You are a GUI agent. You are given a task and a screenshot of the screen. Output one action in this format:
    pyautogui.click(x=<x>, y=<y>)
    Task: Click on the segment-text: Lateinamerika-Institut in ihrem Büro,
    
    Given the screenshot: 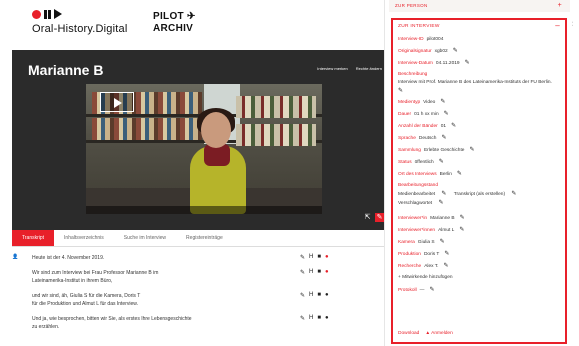 What is the action you would take?
    pyautogui.click(x=72, y=281)
    